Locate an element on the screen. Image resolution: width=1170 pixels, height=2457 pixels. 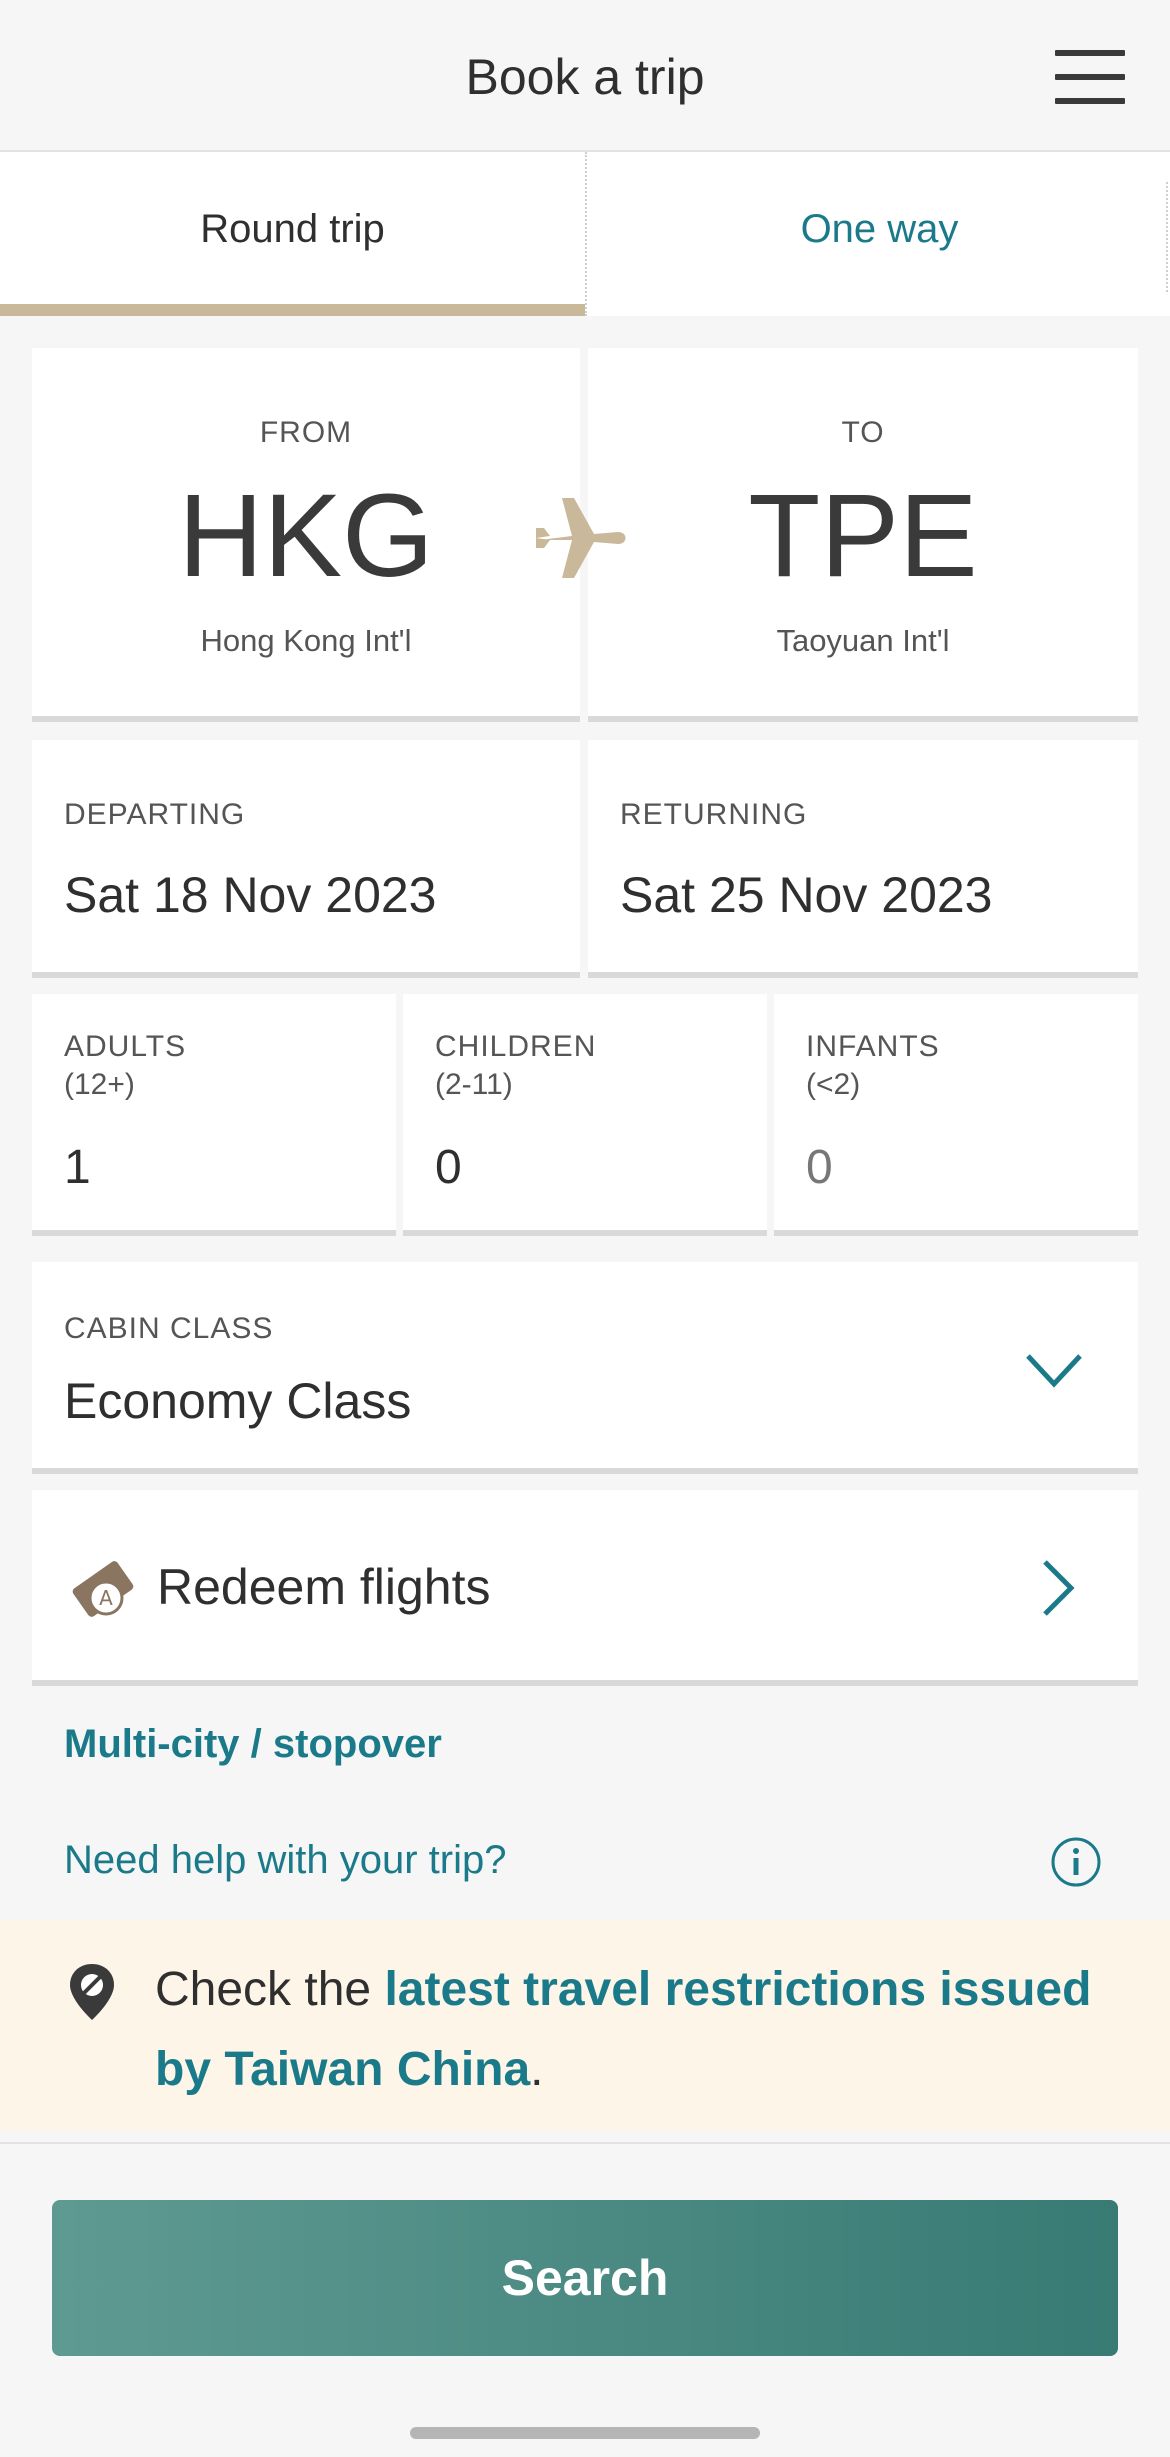
search-button: Search is located at coordinates (585, 2278).